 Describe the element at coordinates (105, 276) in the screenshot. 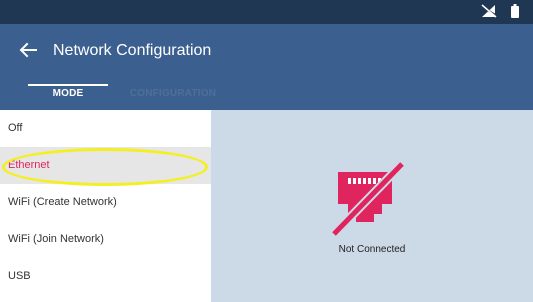

I see `mode-item-usb: USB` at that location.